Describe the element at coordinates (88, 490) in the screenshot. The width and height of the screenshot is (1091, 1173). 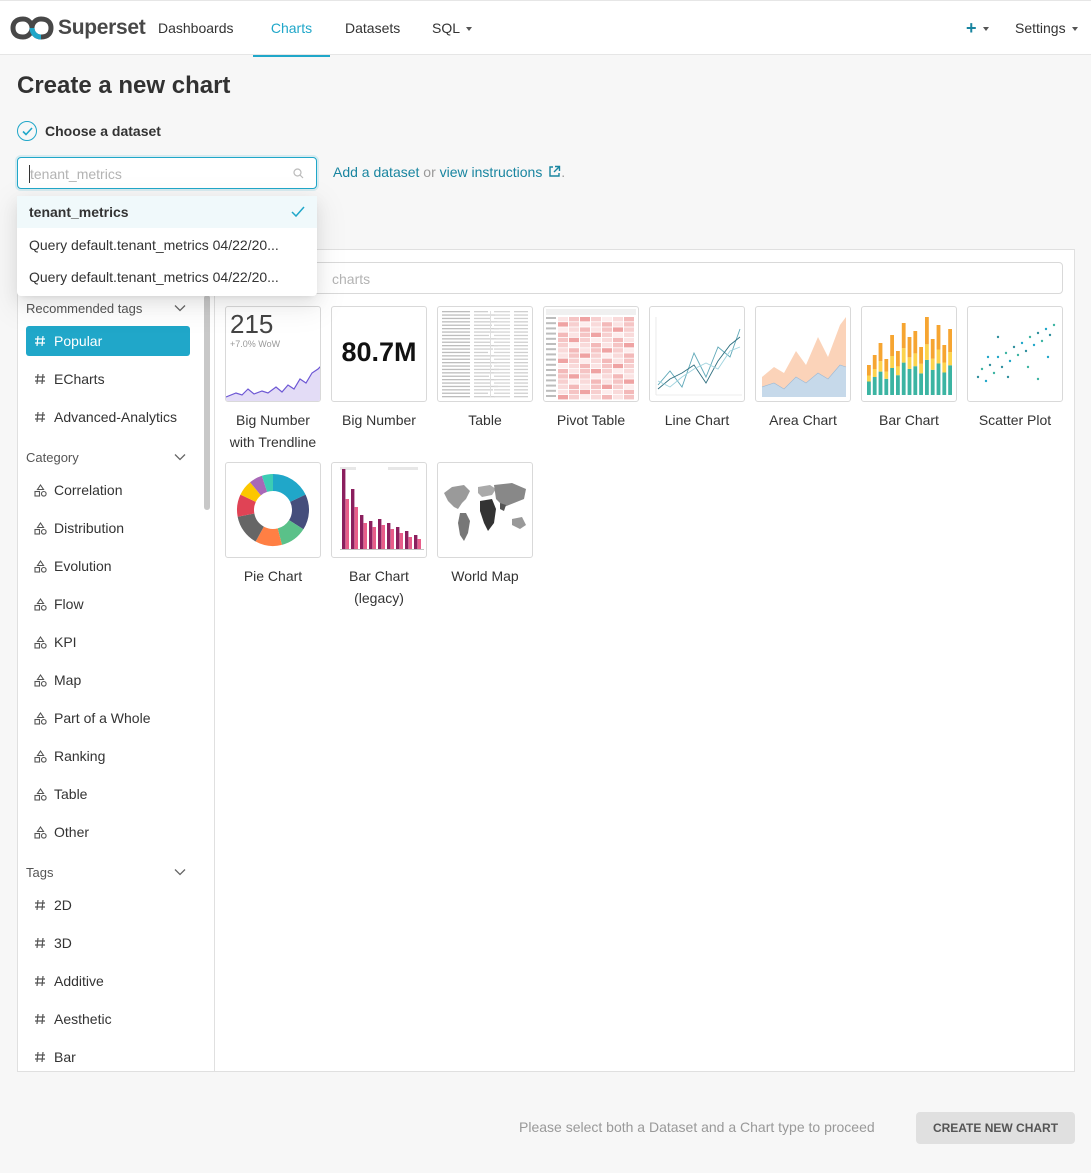
I see `sidebar-item-label: Correlation` at that location.